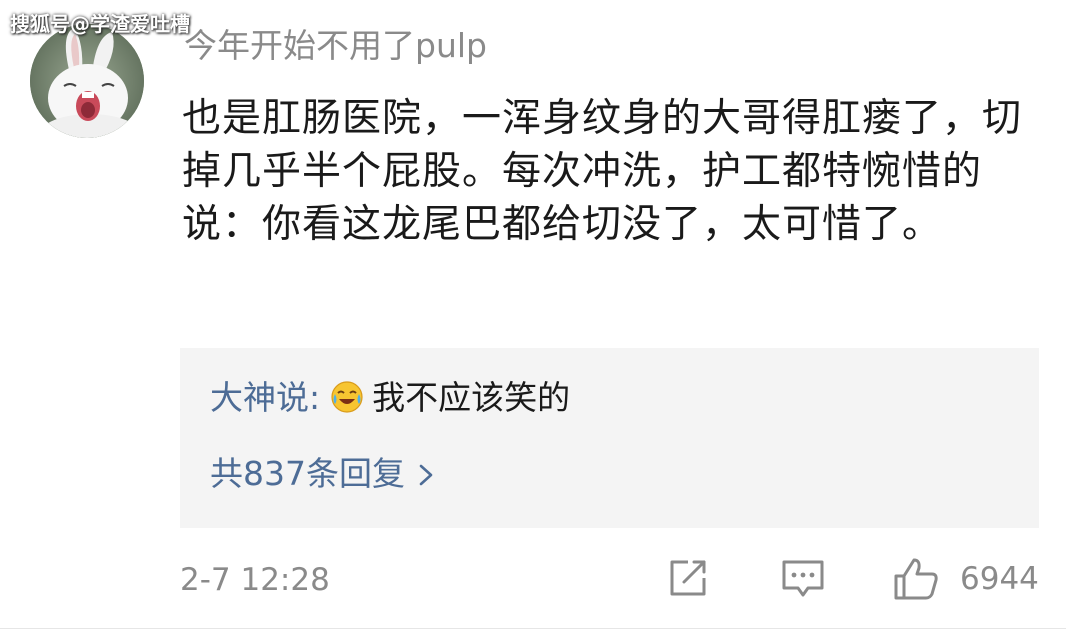 This screenshot has width=1066, height=631. What do you see at coordinates (533, 628) in the screenshot?
I see `divider` at bounding box center [533, 628].